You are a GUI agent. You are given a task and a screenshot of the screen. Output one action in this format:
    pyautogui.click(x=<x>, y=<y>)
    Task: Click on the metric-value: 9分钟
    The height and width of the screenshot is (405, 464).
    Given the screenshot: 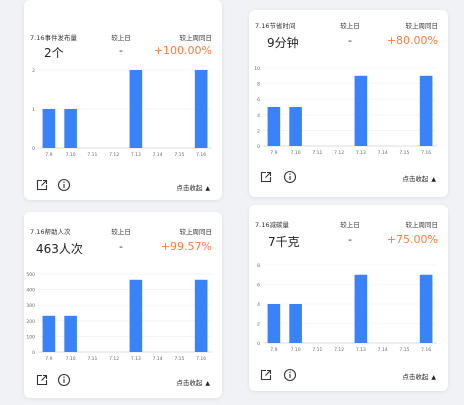 What is the action you would take?
    pyautogui.click(x=283, y=43)
    